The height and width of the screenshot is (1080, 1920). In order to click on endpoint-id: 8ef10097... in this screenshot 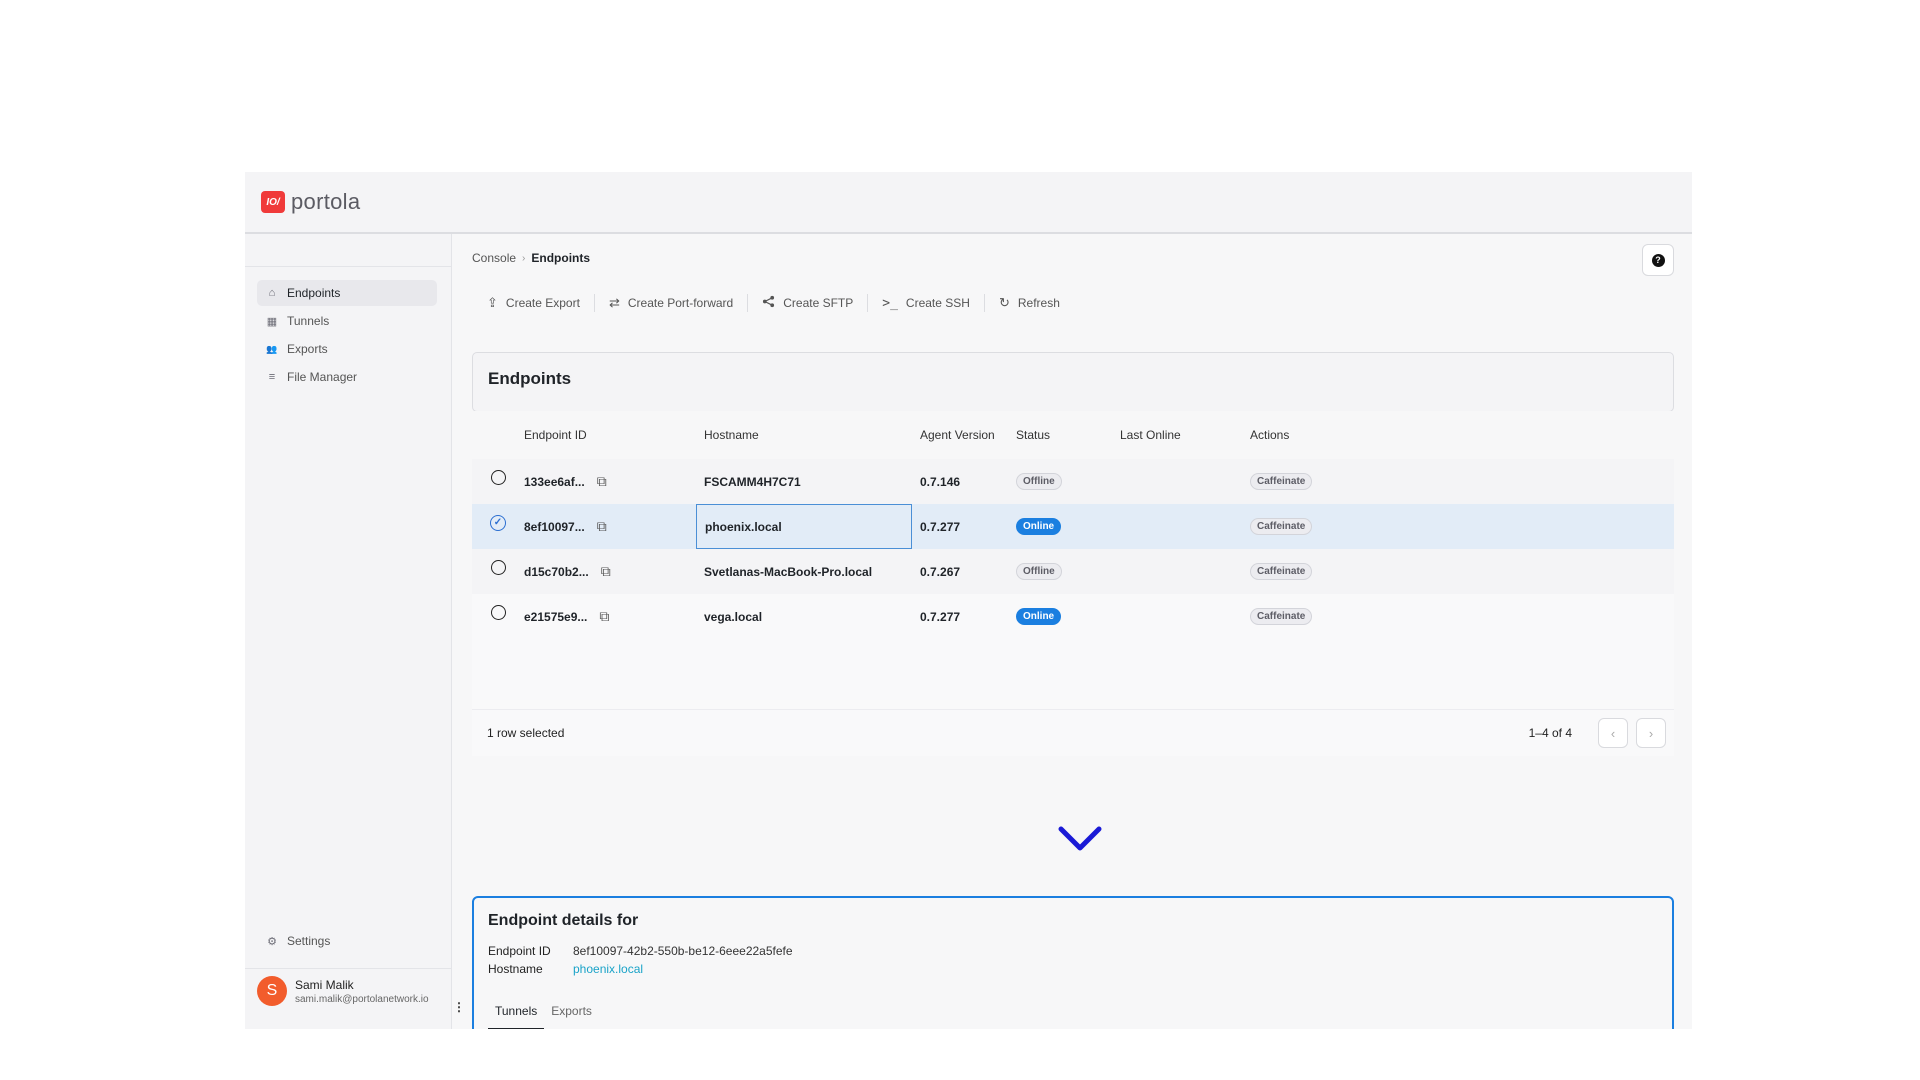, I will do `click(554, 526)`.